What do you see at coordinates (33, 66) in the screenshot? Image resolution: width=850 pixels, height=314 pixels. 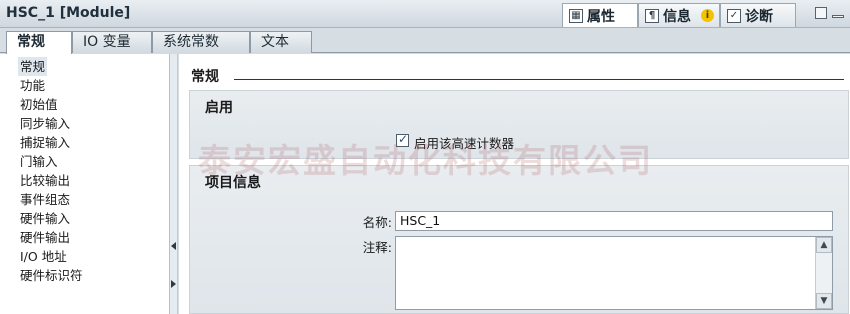 I see `nav-item-general: 常规` at bounding box center [33, 66].